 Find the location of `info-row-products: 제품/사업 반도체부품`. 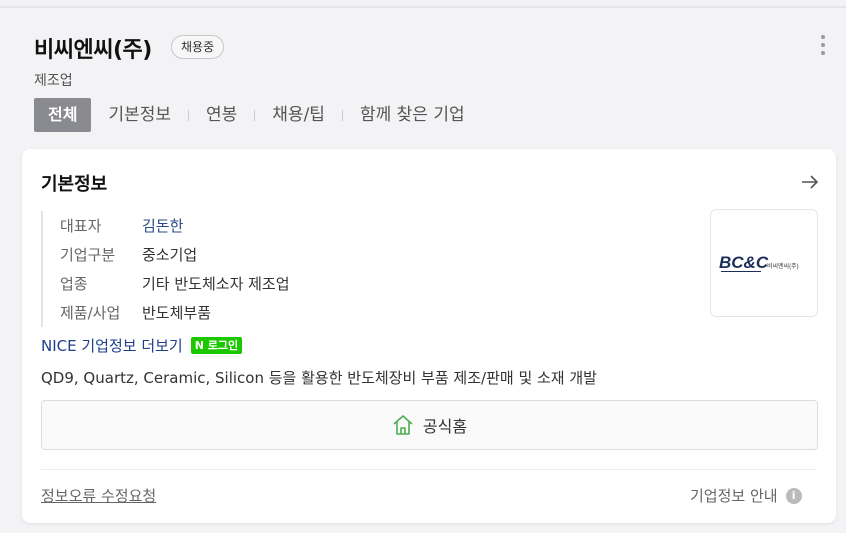

info-row-products: 제품/사업 반도체부품 is located at coordinates (343, 312).